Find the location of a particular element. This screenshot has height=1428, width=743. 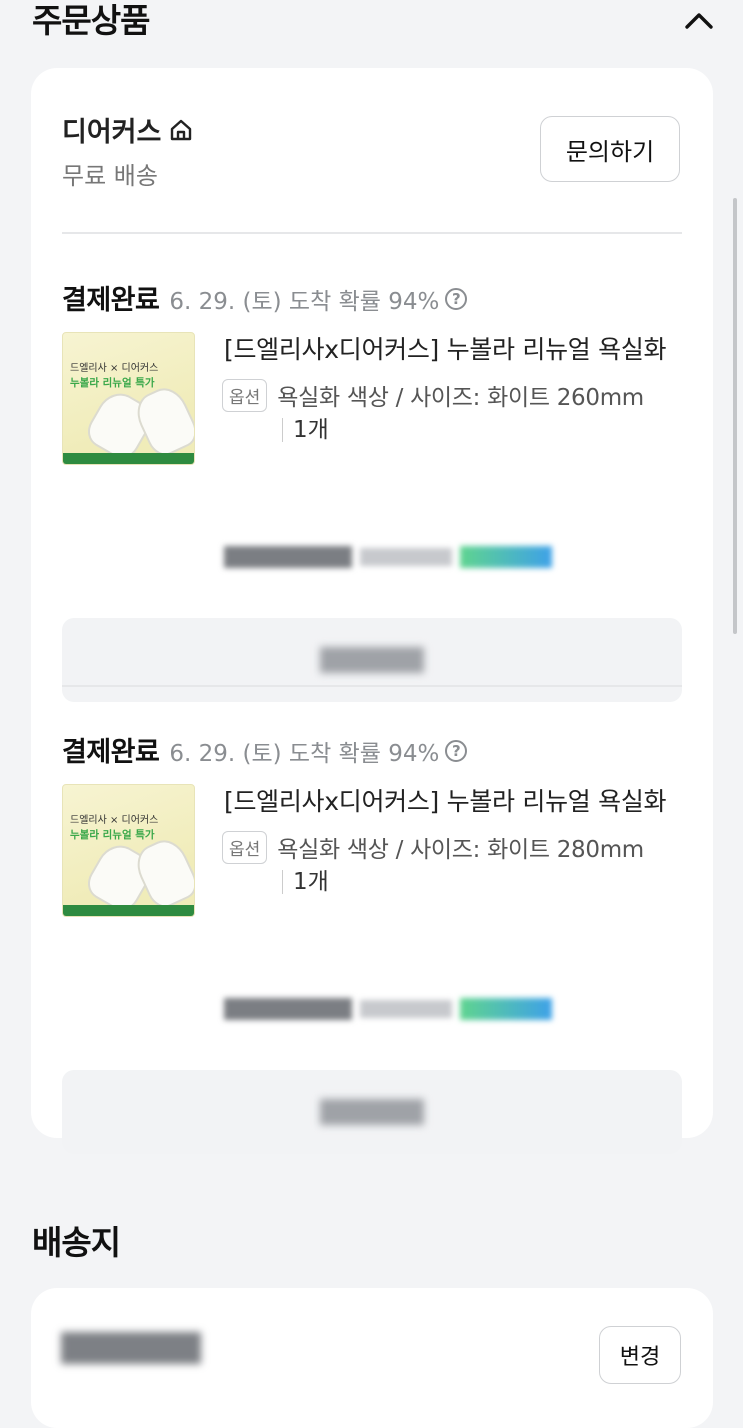

scrollbar is located at coordinates (735, 416).